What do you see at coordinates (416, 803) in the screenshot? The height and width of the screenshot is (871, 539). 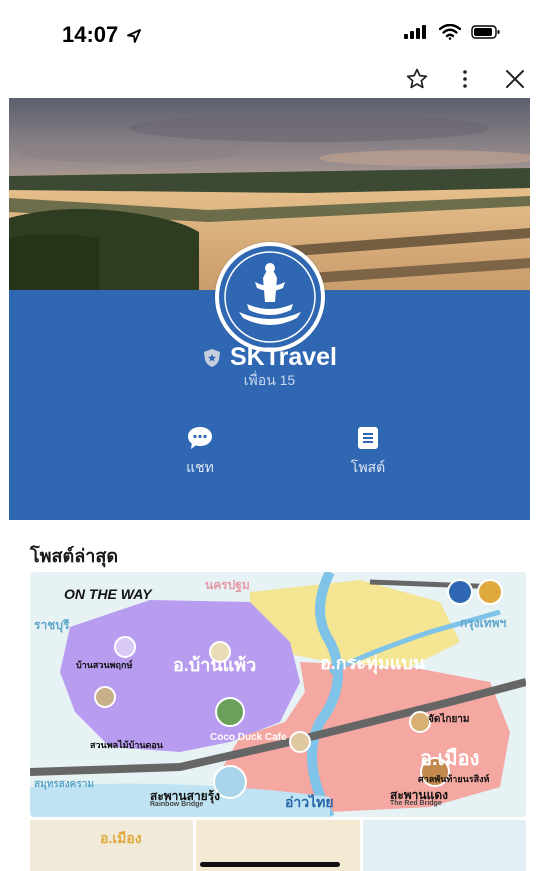 I see `place-label-red-bridge-en: The Red Bridge` at bounding box center [416, 803].